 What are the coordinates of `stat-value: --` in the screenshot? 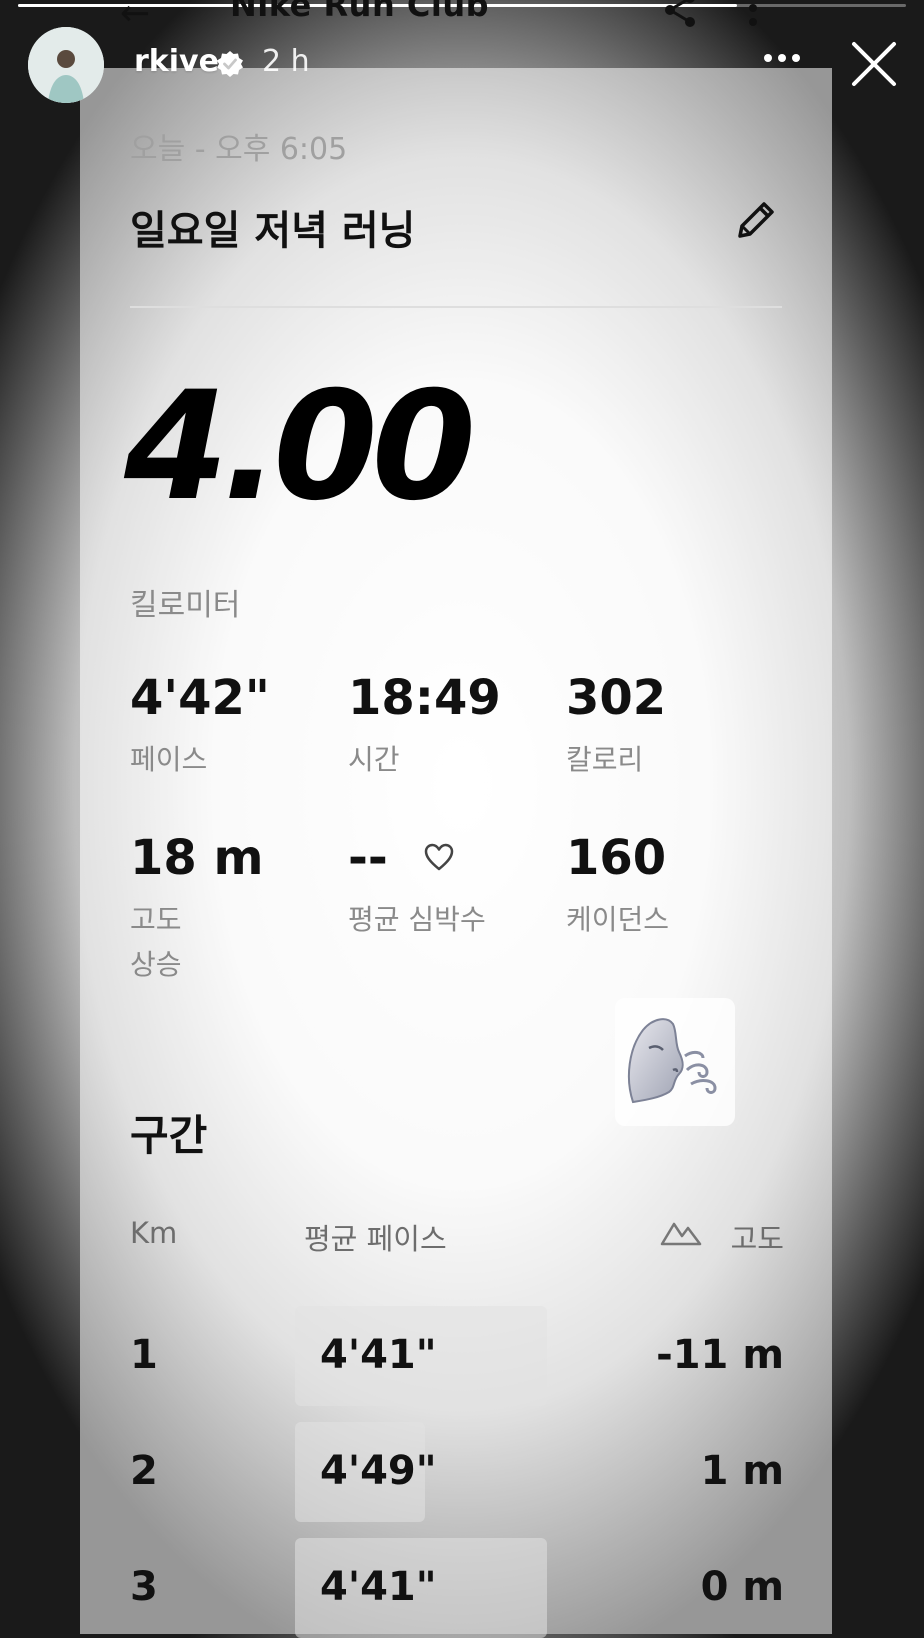 It's located at (368, 858).